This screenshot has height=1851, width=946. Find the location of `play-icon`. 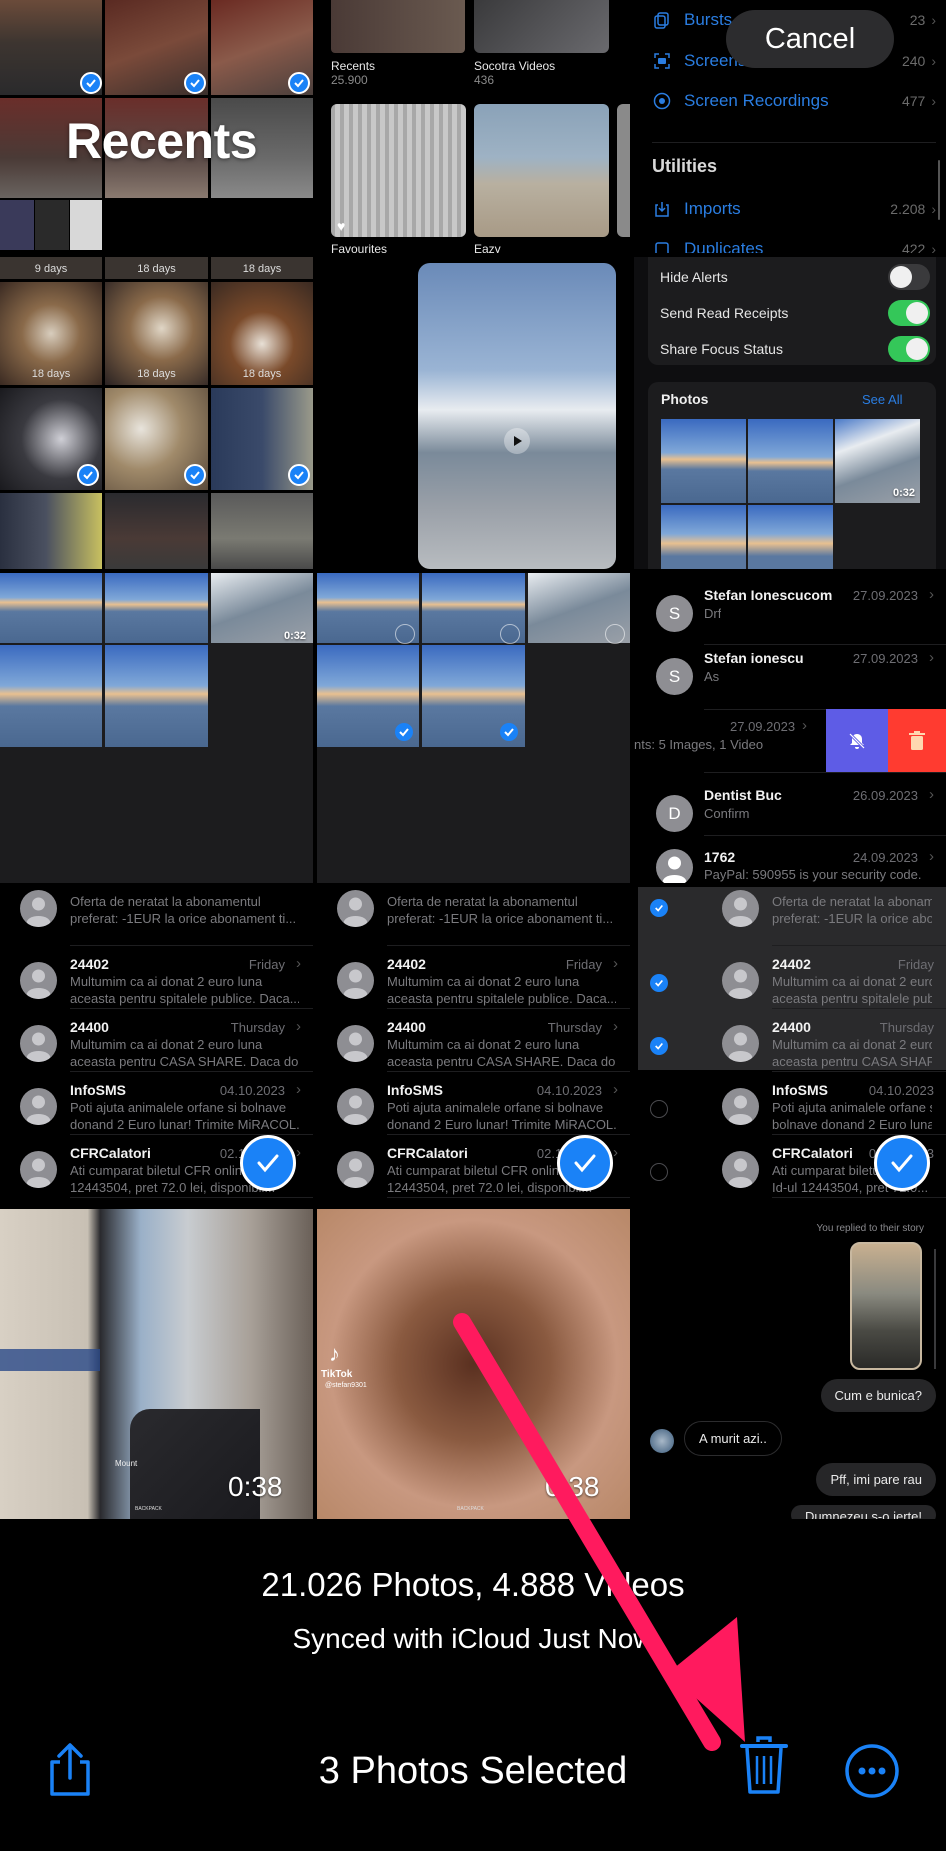

play-icon is located at coordinates (517, 441).